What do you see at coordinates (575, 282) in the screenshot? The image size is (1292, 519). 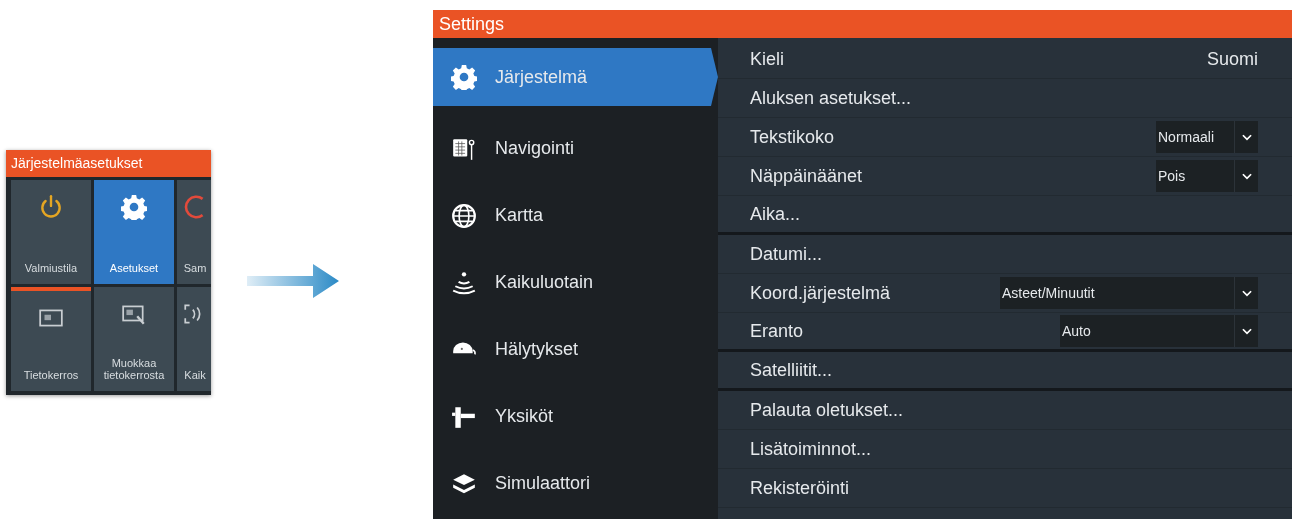 I see `sidebar-item: Kaikuluotain` at bounding box center [575, 282].